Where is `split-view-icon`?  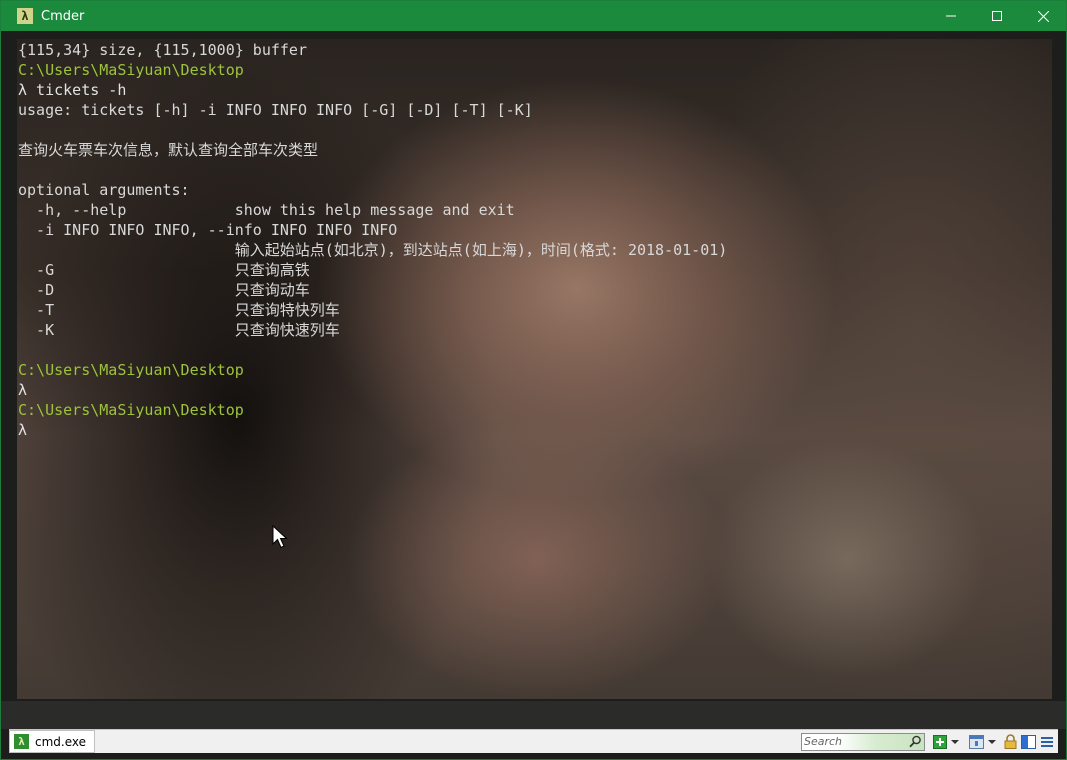 split-view-icon is located at coordinates (1028, 741).